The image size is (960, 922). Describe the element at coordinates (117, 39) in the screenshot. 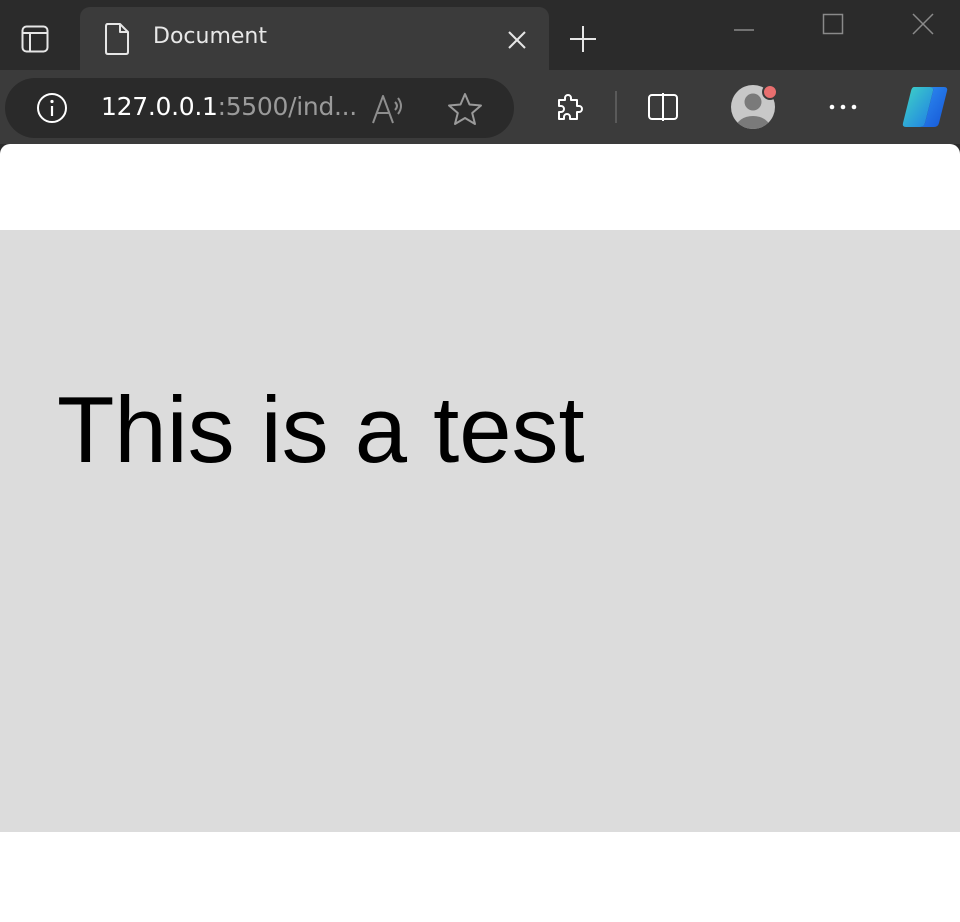

I see `document-icon` at that location.